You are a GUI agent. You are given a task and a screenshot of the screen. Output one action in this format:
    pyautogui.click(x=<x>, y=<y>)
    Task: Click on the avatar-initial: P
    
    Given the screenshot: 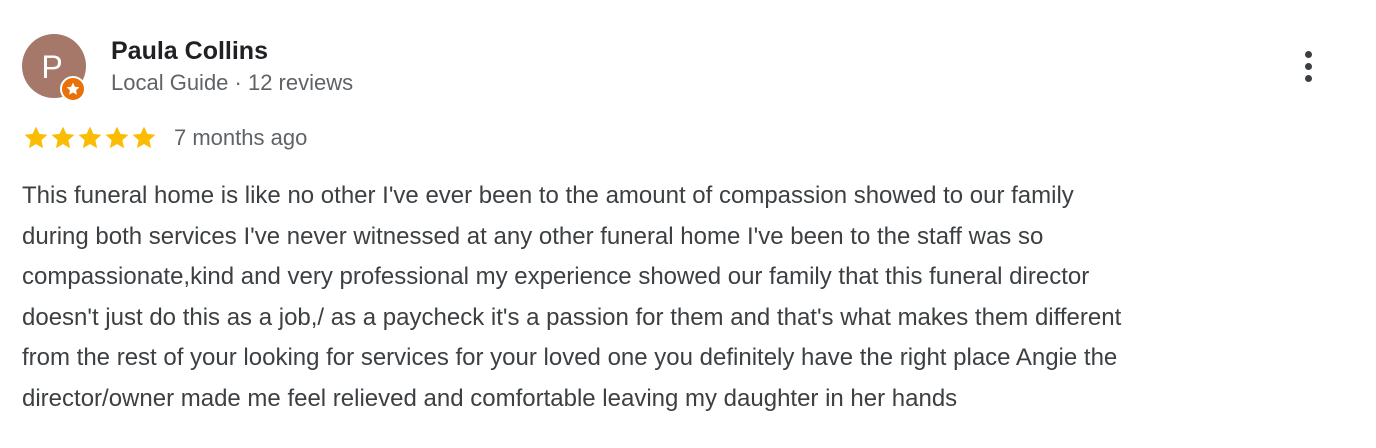 What is the action you would take?
    pyautogui.click(x=52, y=66)
    